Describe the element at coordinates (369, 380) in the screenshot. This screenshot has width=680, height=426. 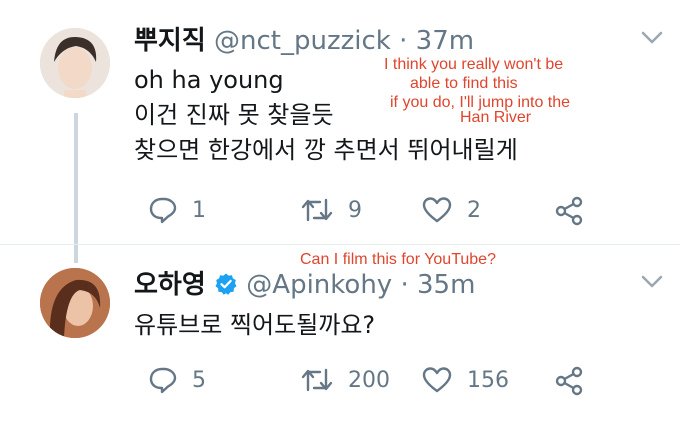
I see `retweet-count: 200` at that location.